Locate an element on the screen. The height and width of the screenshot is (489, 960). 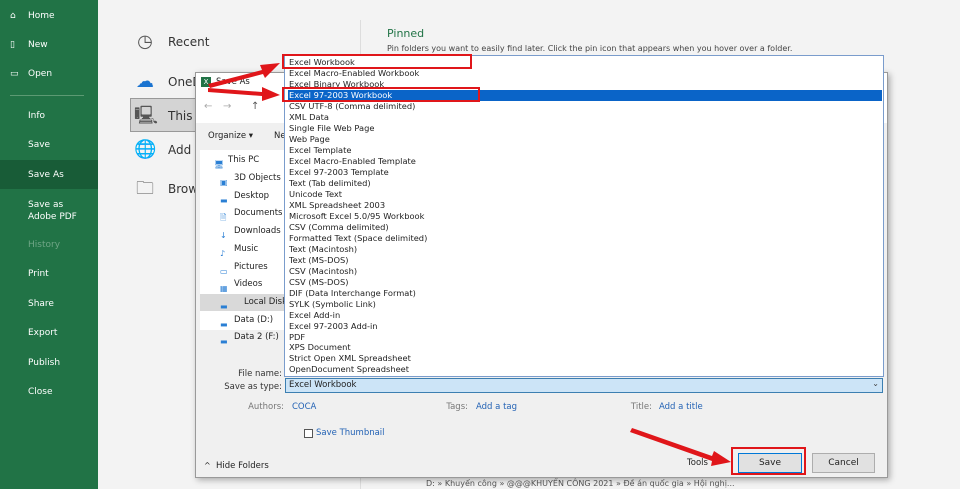
arrow-to-excel-97-2003 is located at coordinates (244, 94).